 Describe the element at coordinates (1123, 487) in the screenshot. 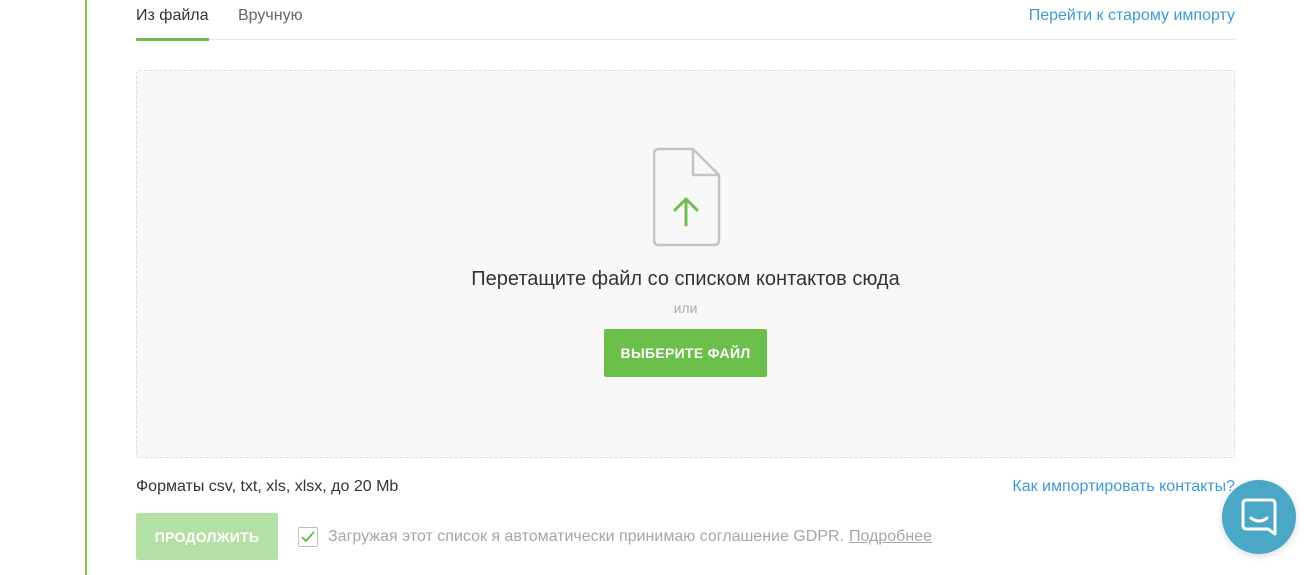

I see `how-to-import-link: Как импортировать контакты?` at that location.